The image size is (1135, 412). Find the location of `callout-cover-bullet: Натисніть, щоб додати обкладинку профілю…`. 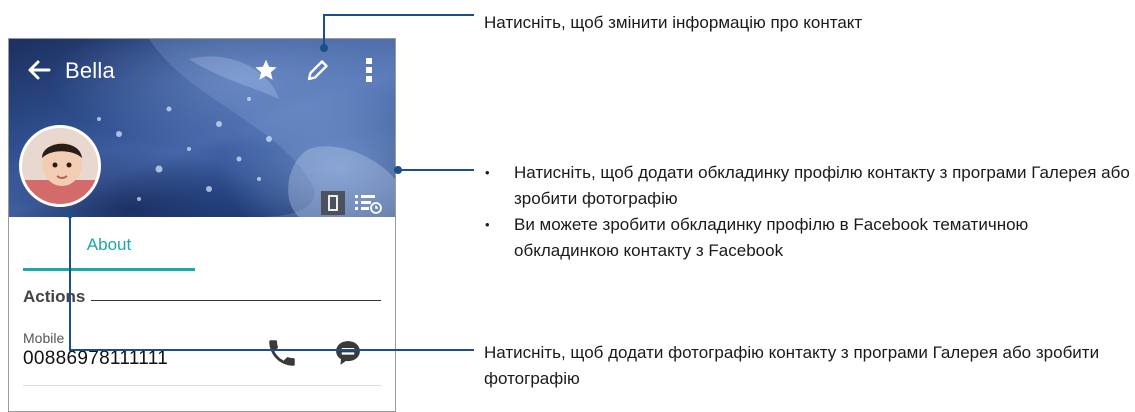

callout-cover-bullet: Натисніть, щоб додати обкладинку профілю… is located at coordinates (809, 186).